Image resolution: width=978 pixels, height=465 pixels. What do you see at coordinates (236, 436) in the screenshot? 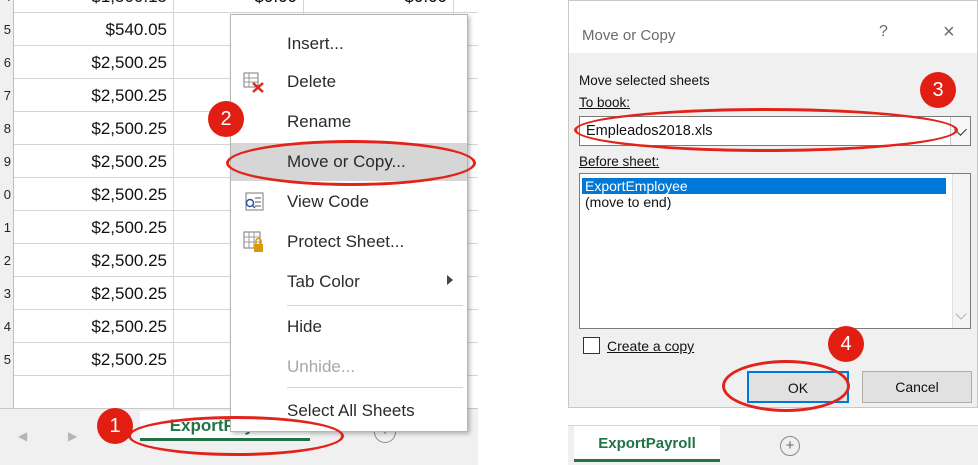
I see `highlight-ring-sheet-tab` at bounding box center [236, 436].